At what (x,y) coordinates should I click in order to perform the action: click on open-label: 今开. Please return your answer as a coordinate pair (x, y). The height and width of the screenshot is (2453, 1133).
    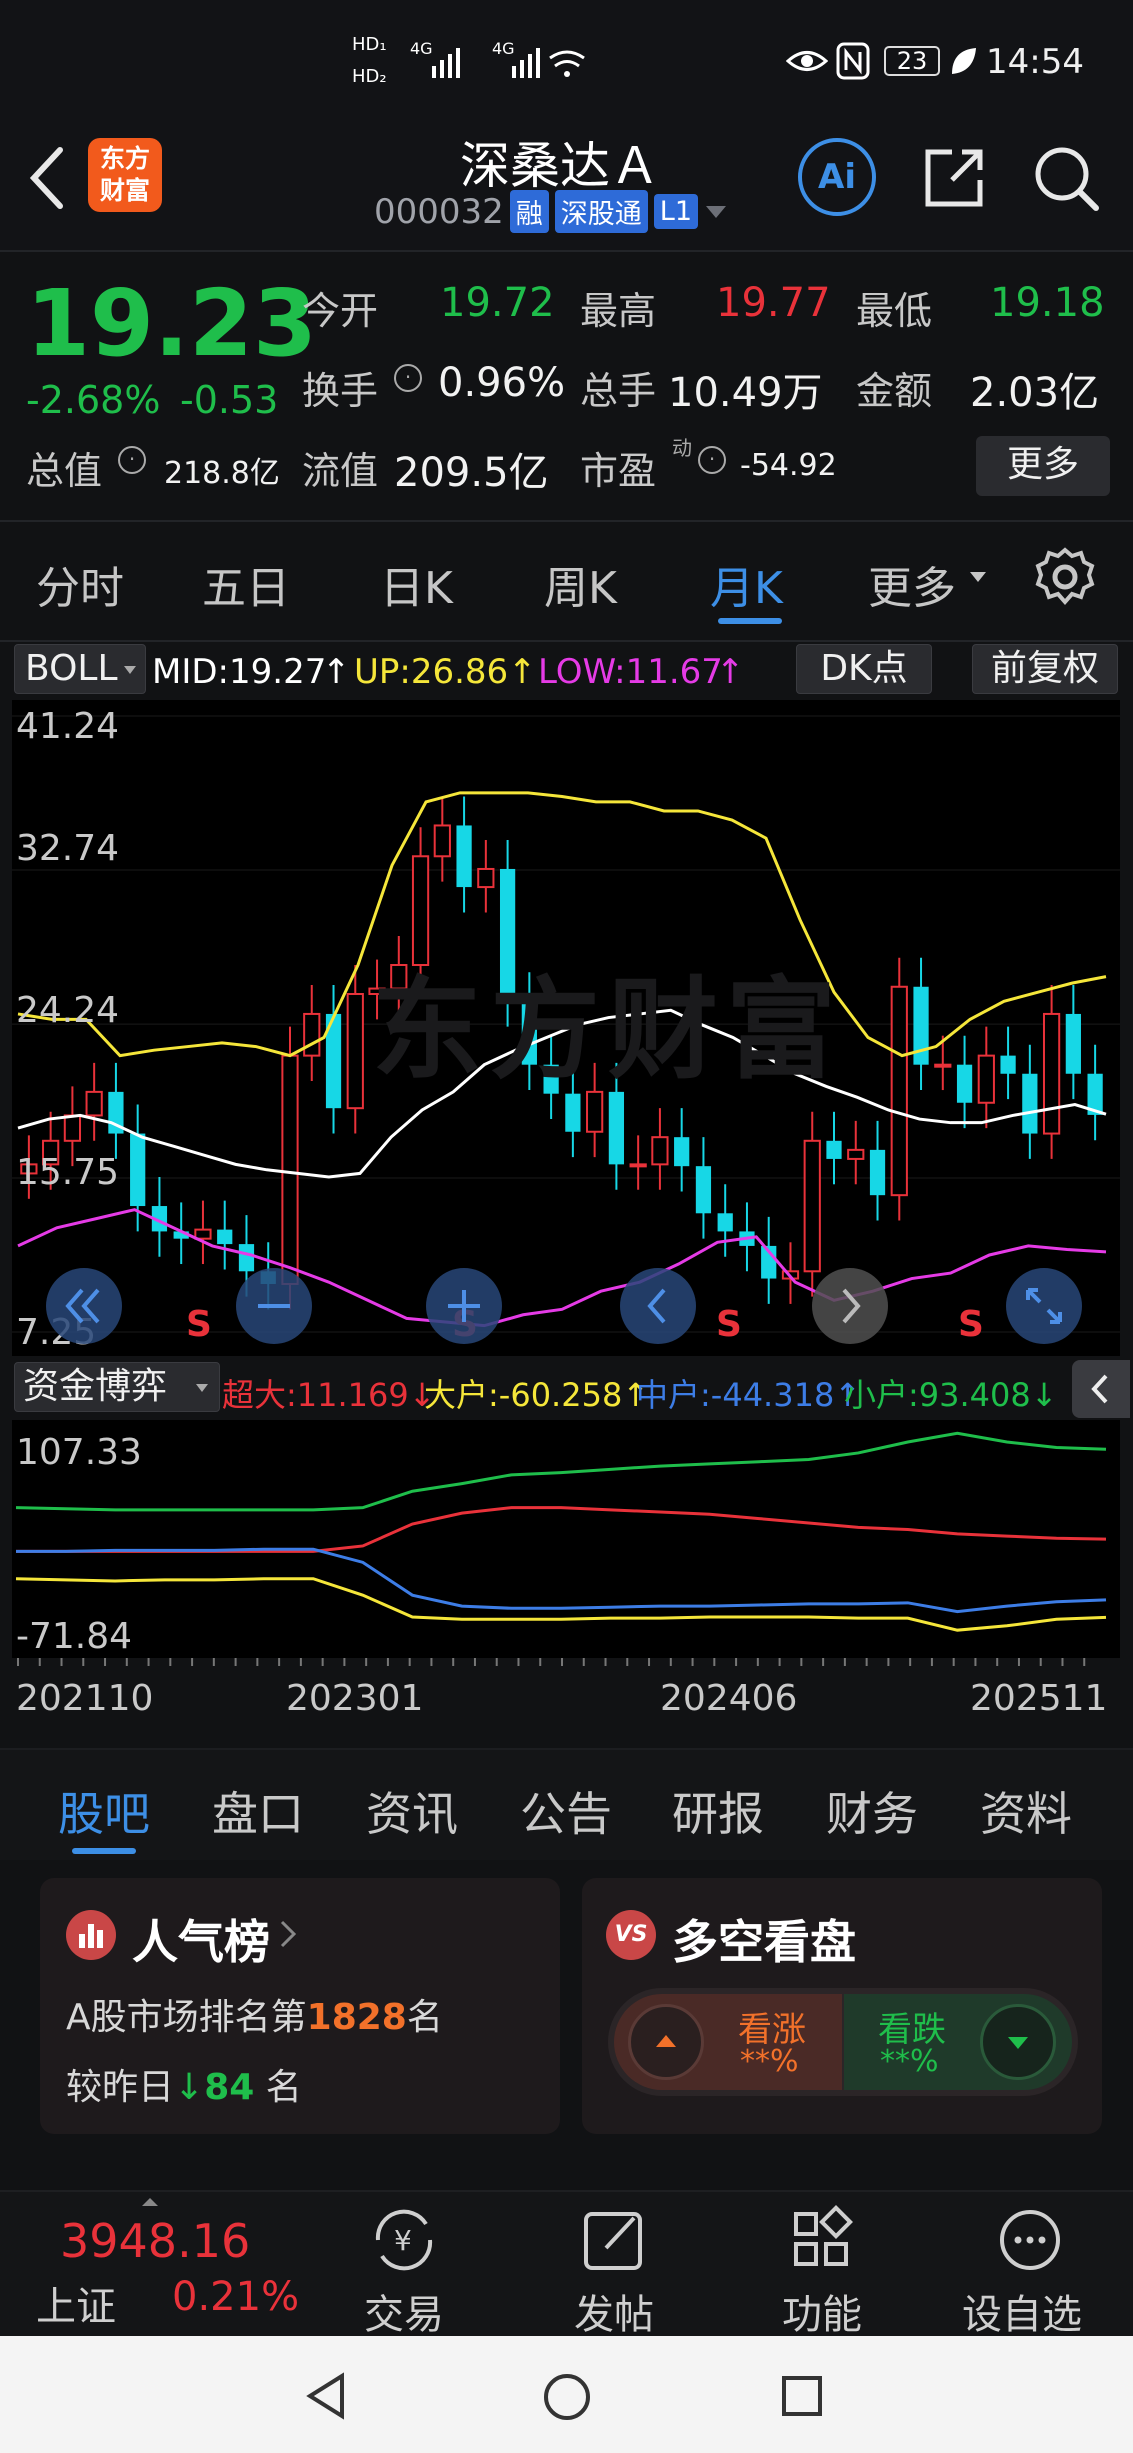
    Looking at the image, I should click on (340, 311).